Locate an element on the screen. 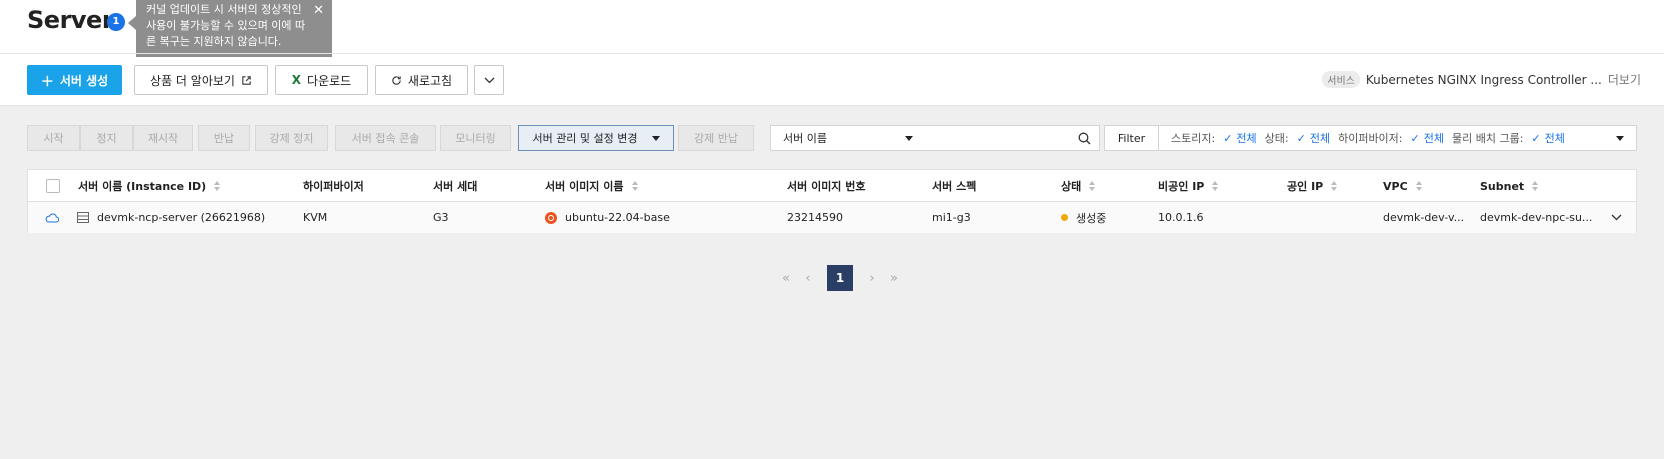  col-image-no: 서버 이미지 번호 is located at coordinates (826, 186).